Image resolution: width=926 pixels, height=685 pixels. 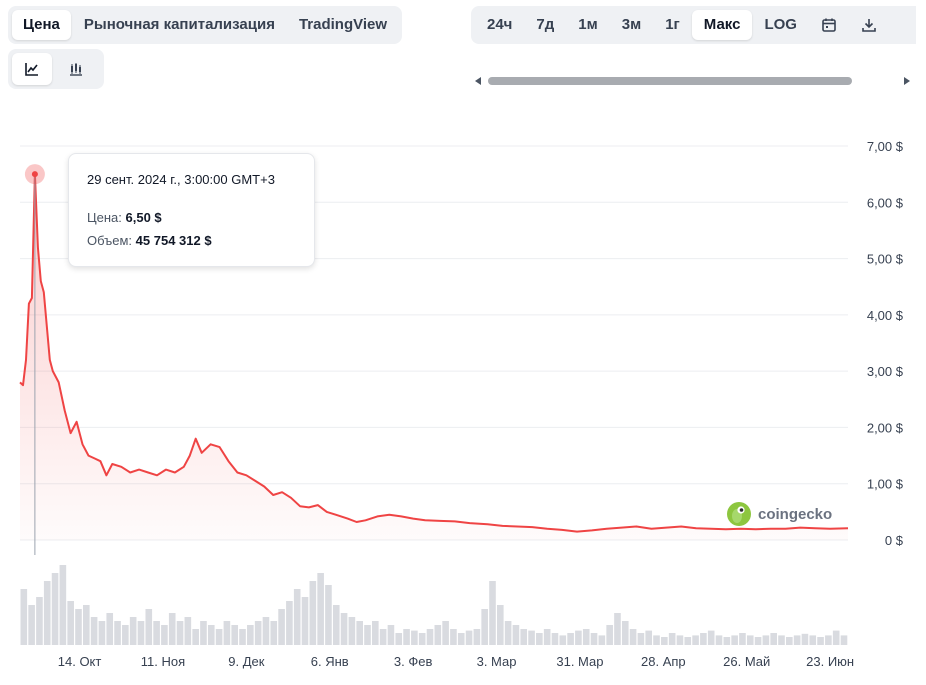 What do you see at coordinates (330, 661) in the screenshot?
I see `x-tick-label: 6. Янв` at bounding box center [330, 661].